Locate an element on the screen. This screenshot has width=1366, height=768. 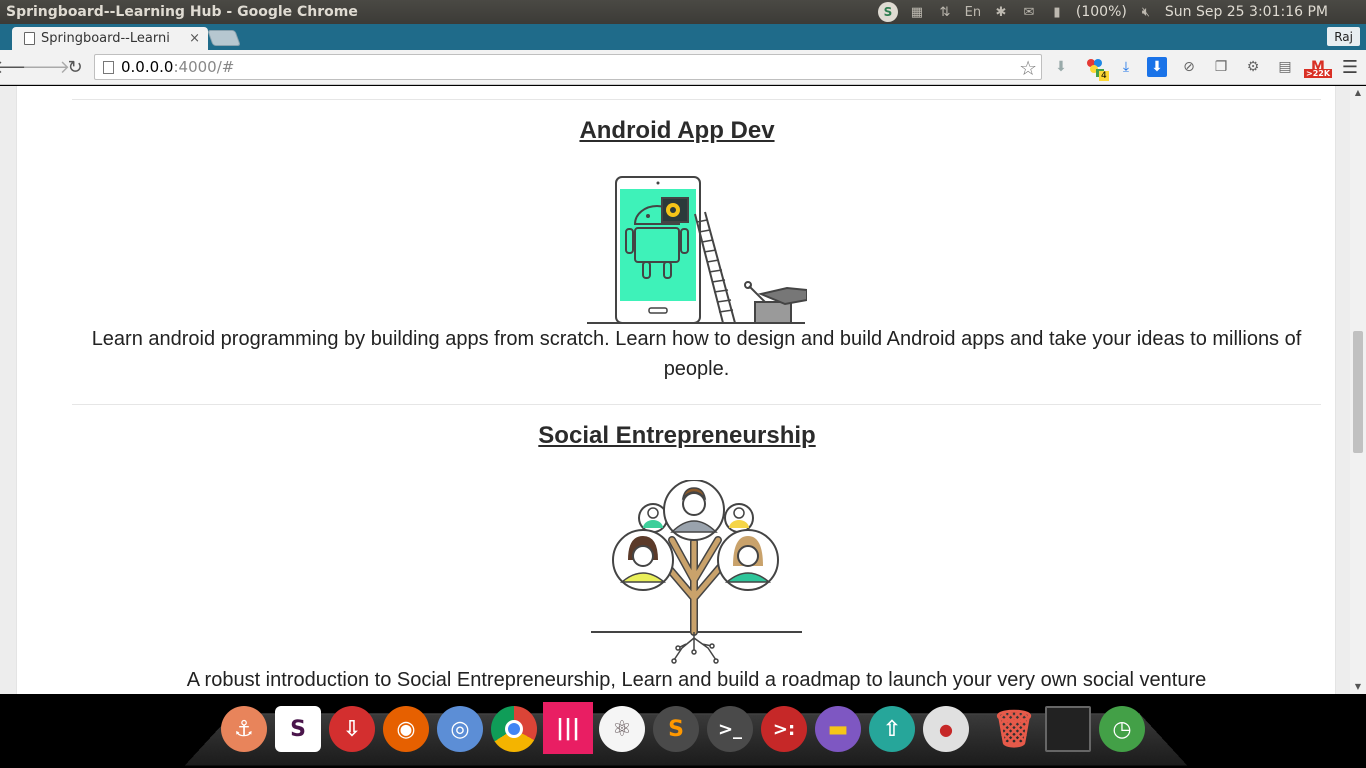
battery-percent: (100%) is located at coordinates (1101, 12).